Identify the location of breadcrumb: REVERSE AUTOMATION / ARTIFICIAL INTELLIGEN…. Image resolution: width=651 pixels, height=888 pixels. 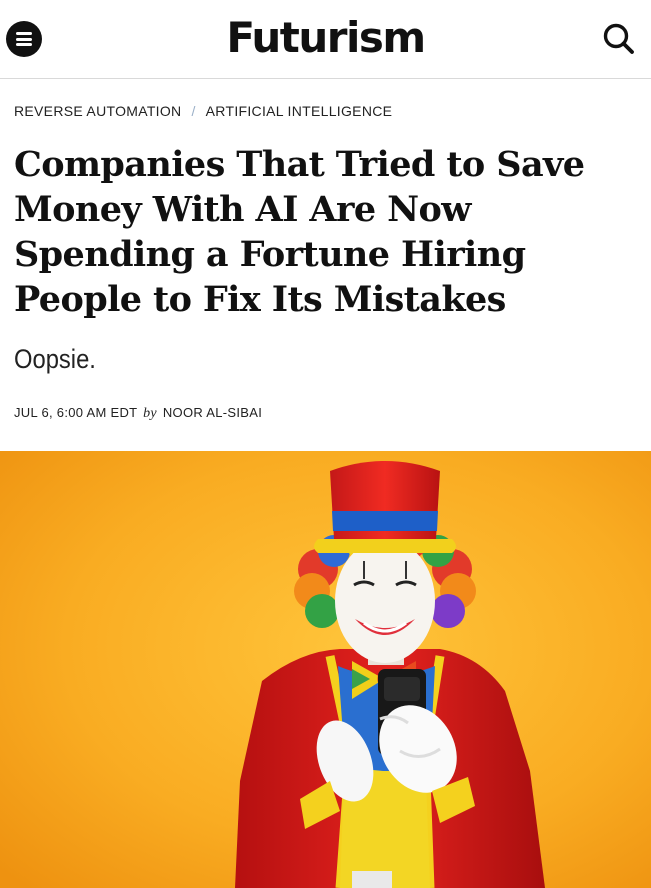
(203, 111).